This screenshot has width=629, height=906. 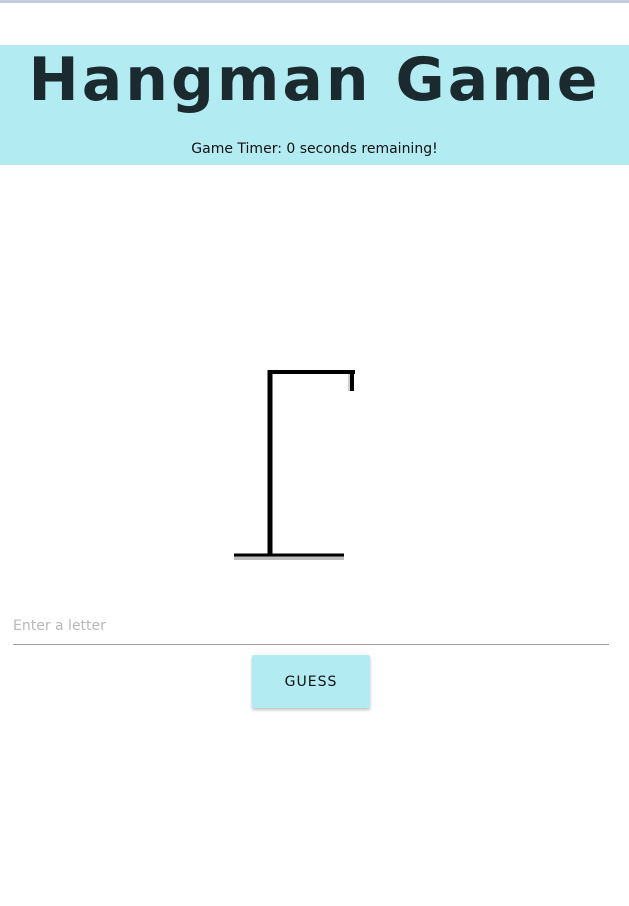 I want to click on window-top-border, so click(x=314, y=1).